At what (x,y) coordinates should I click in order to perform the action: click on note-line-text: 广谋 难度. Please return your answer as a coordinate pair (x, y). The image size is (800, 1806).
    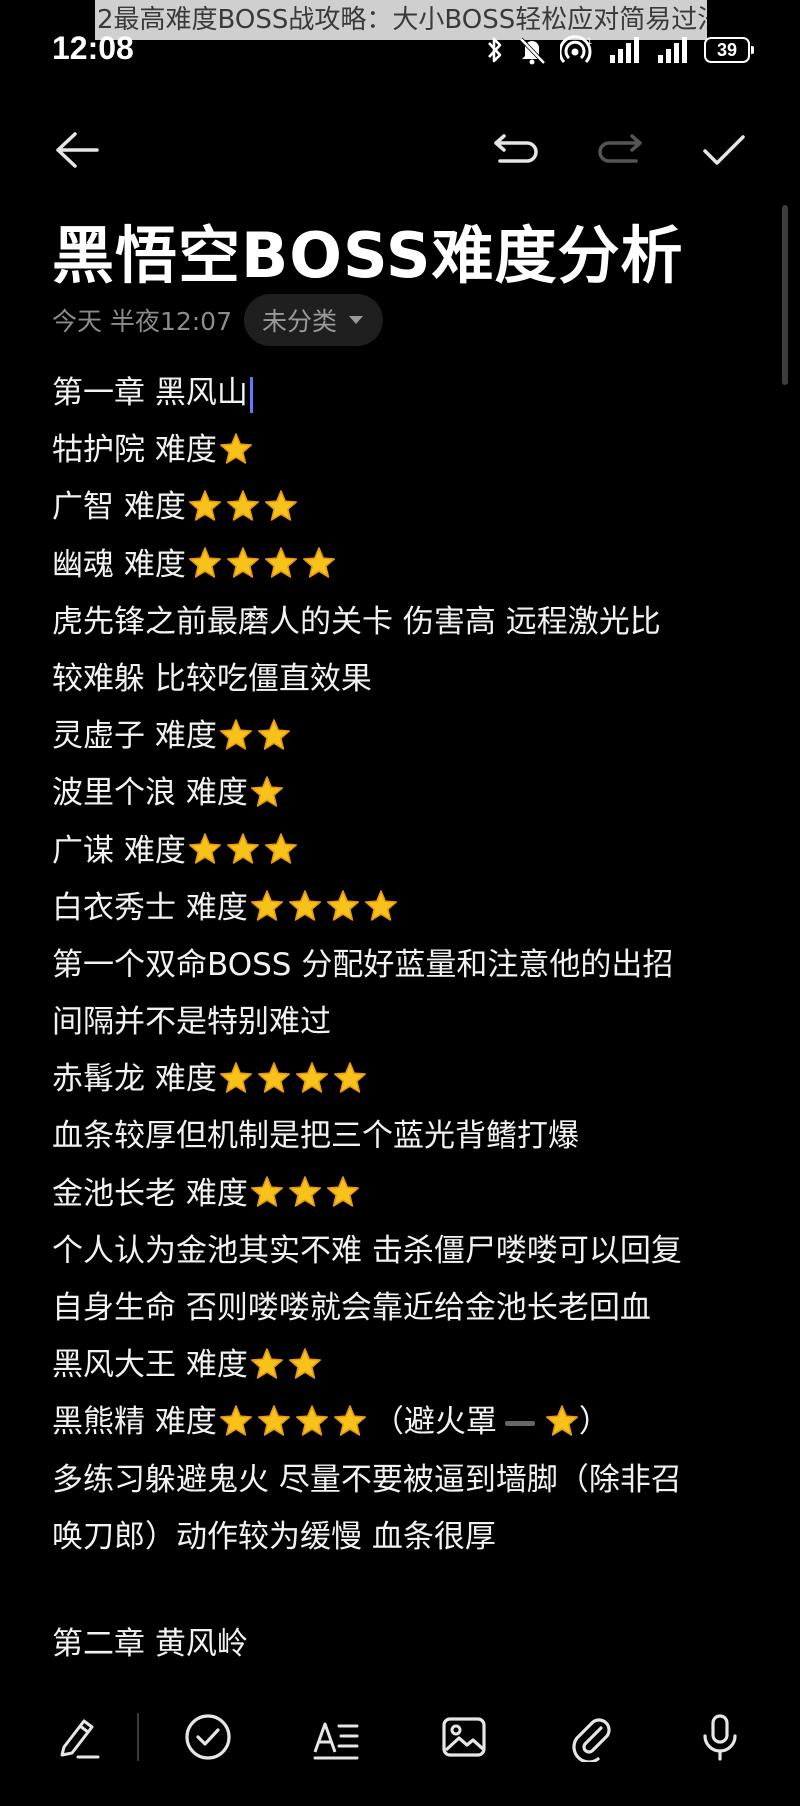
    Looking at the image, I should click on (119, 850).